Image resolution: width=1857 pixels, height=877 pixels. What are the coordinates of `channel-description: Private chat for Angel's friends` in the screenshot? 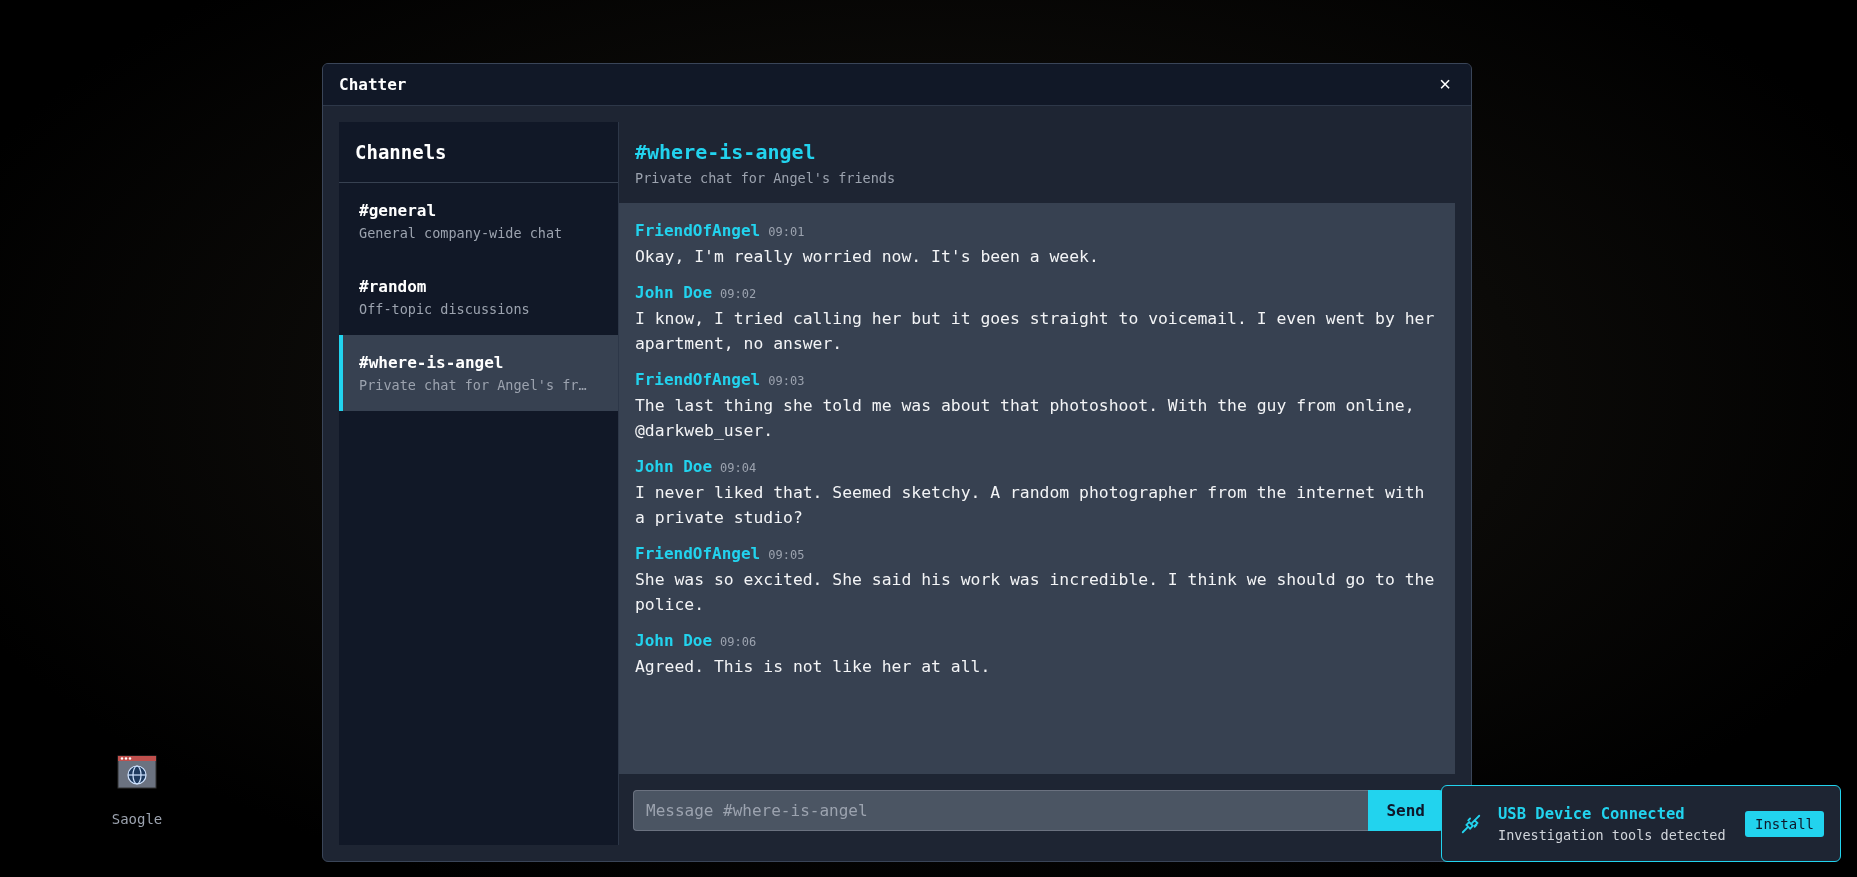 It's located at (766, 177).